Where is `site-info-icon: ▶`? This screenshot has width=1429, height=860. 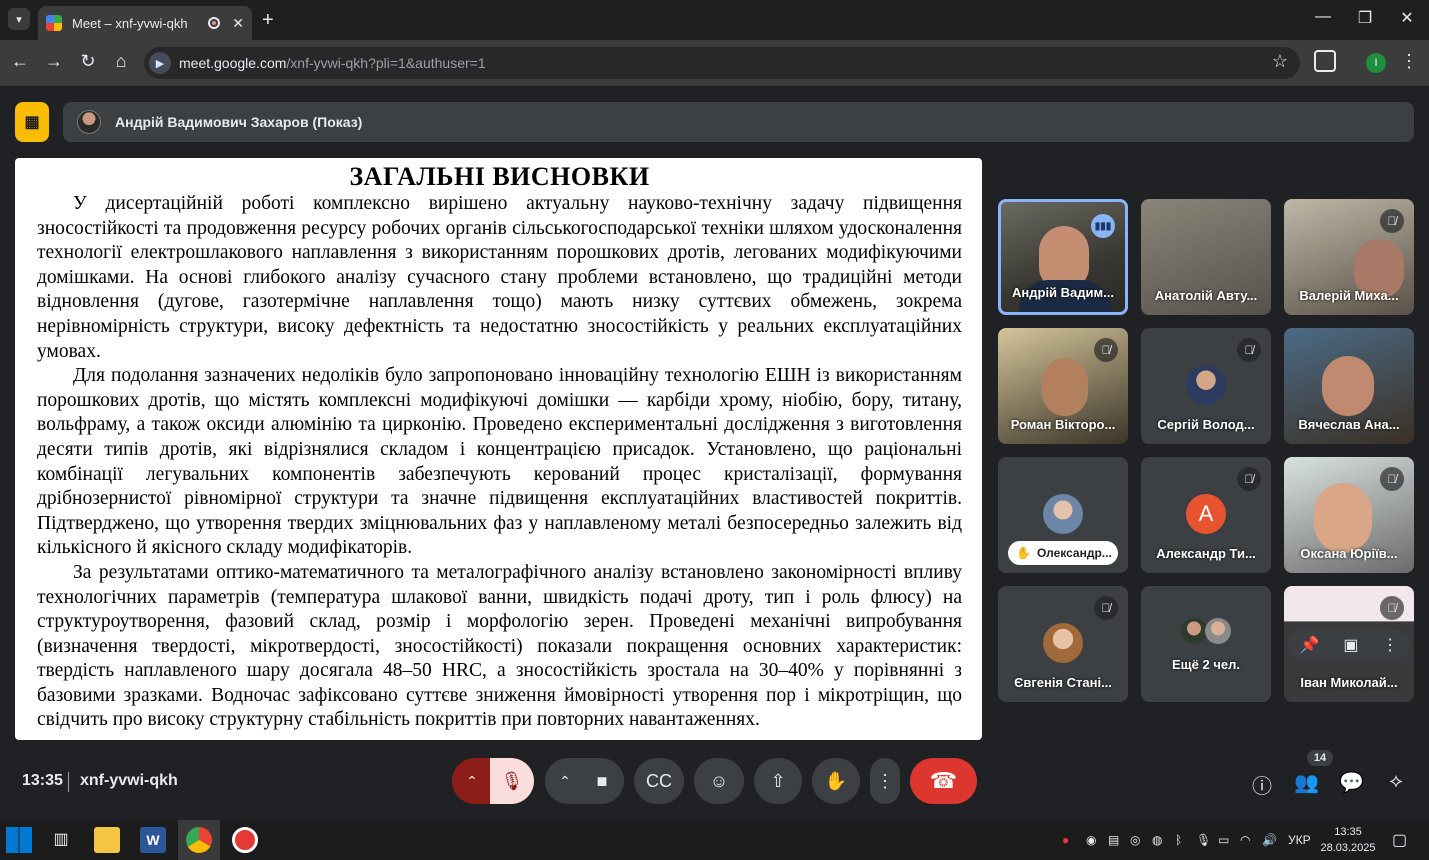
site-info-icon: ▶ is located at coordinates (160, 63).